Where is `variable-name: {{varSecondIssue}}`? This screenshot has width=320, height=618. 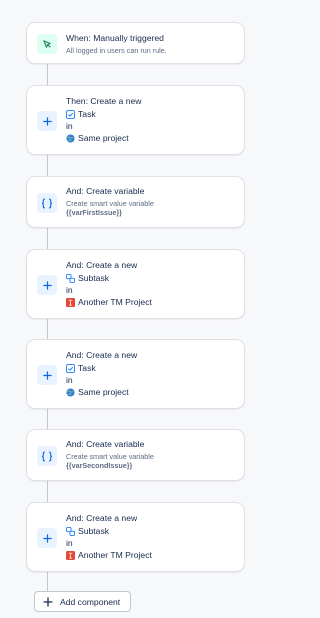
variable-name: {{varSecondIssue}} is located at coordinates (99, 465).